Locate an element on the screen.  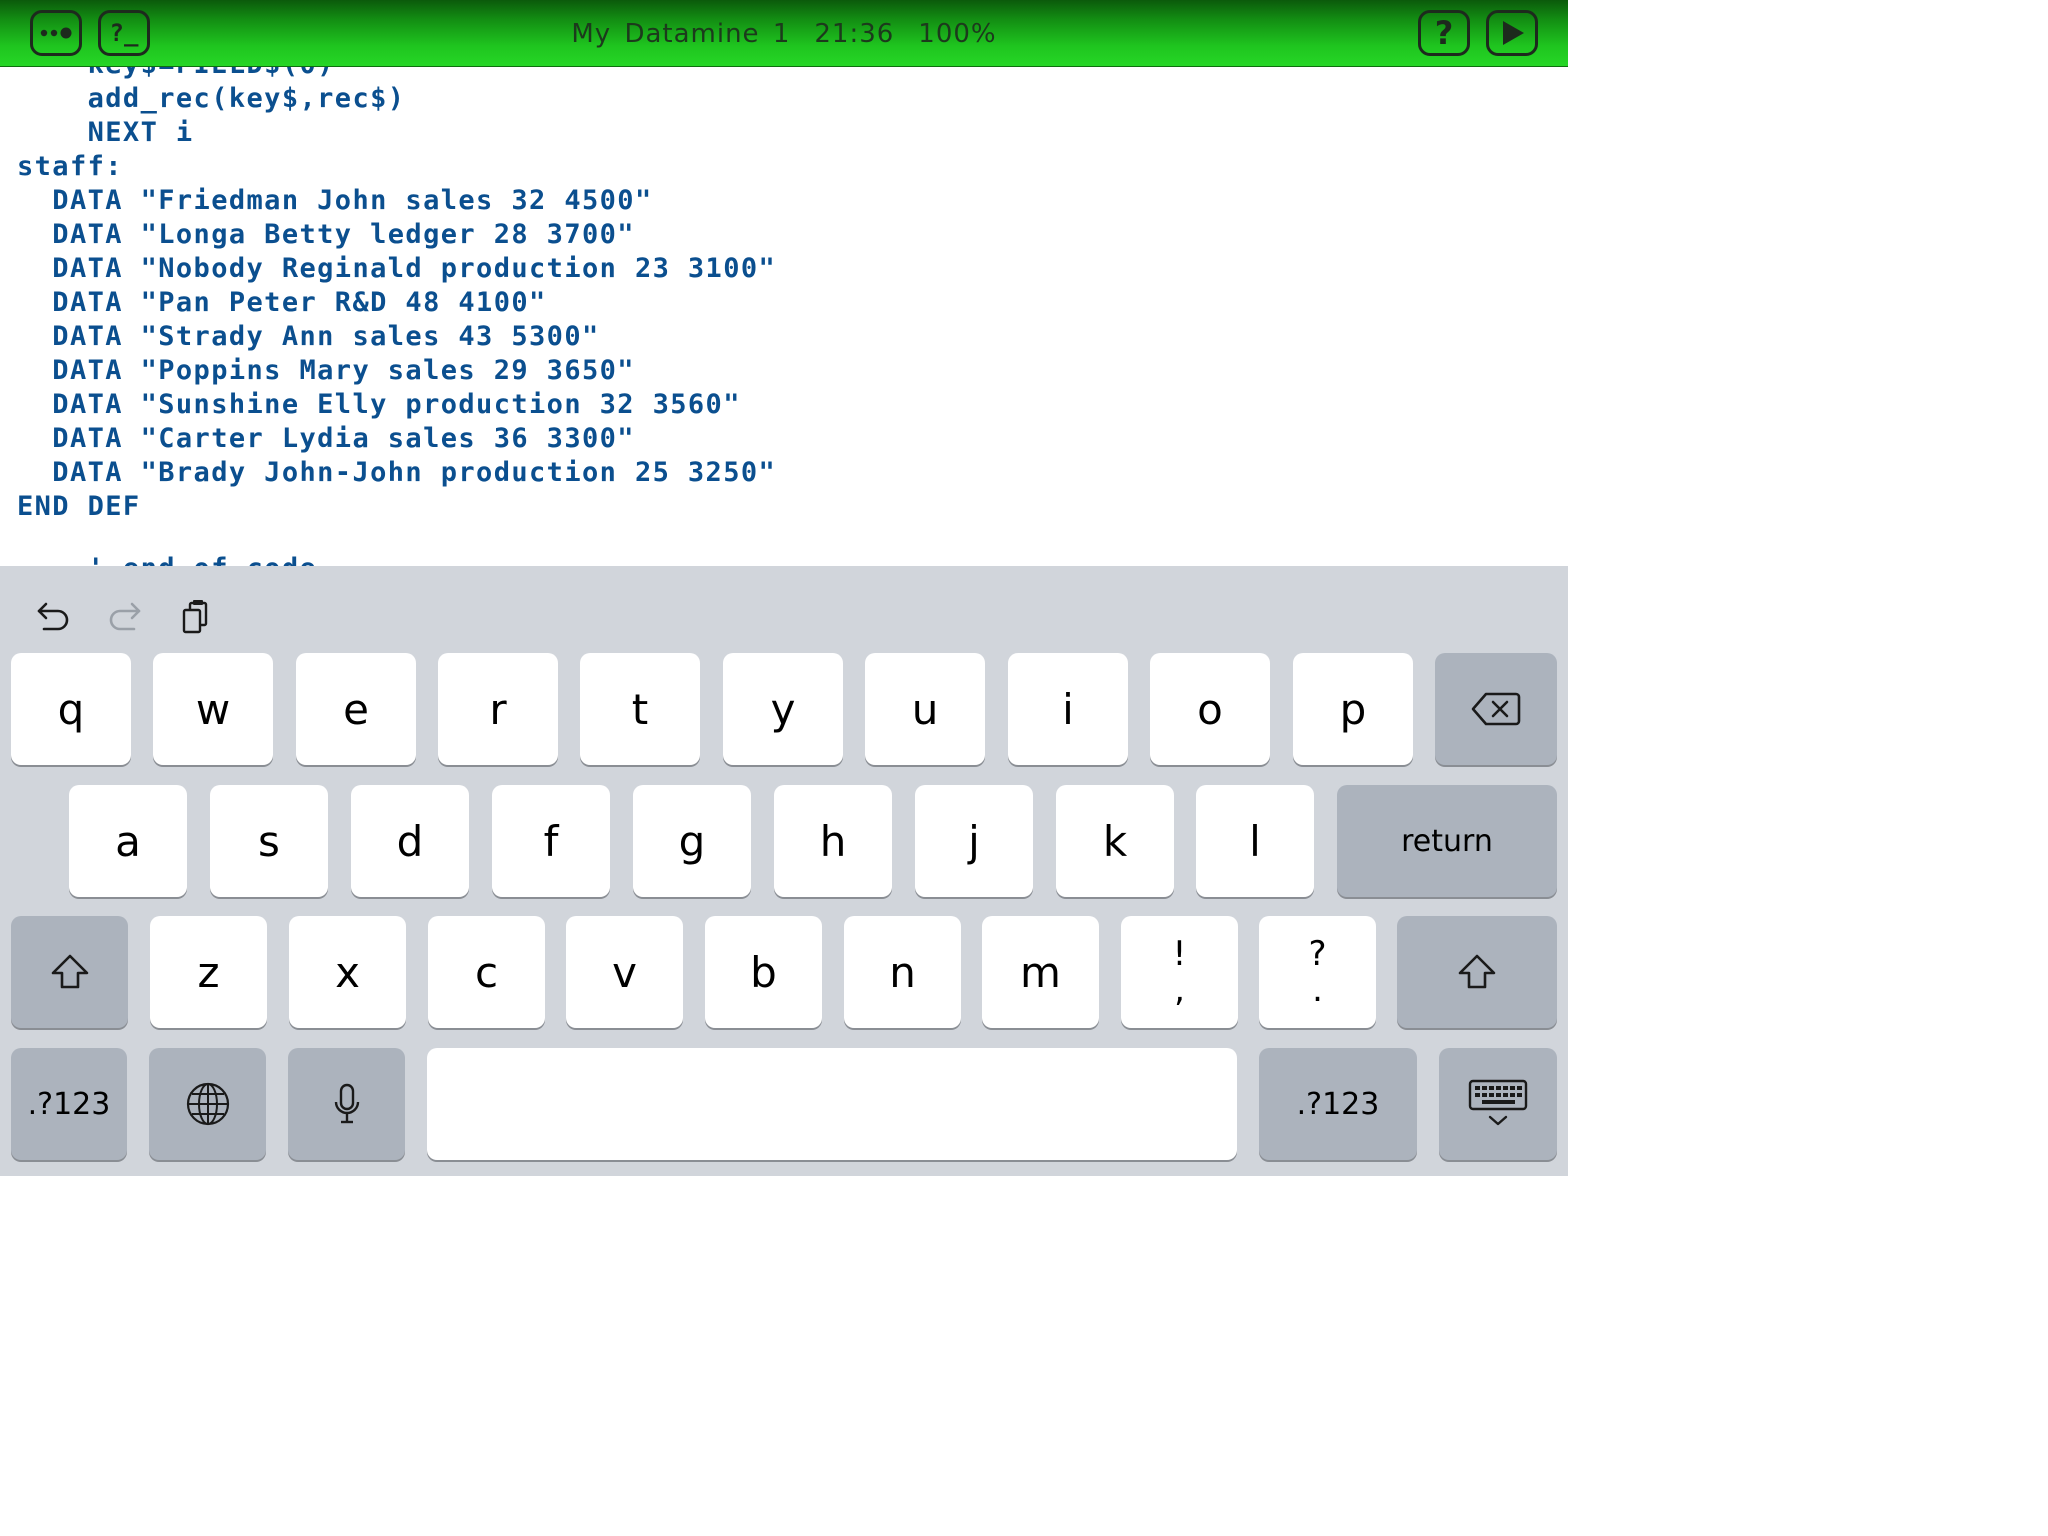
help-icon: ? is located at coordinates (1444, 33).